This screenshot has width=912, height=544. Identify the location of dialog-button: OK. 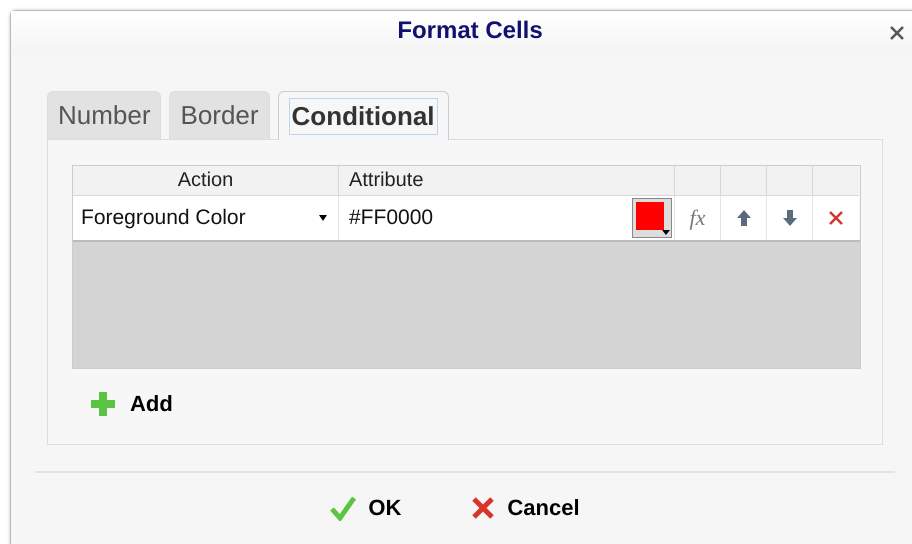
(366, 508).